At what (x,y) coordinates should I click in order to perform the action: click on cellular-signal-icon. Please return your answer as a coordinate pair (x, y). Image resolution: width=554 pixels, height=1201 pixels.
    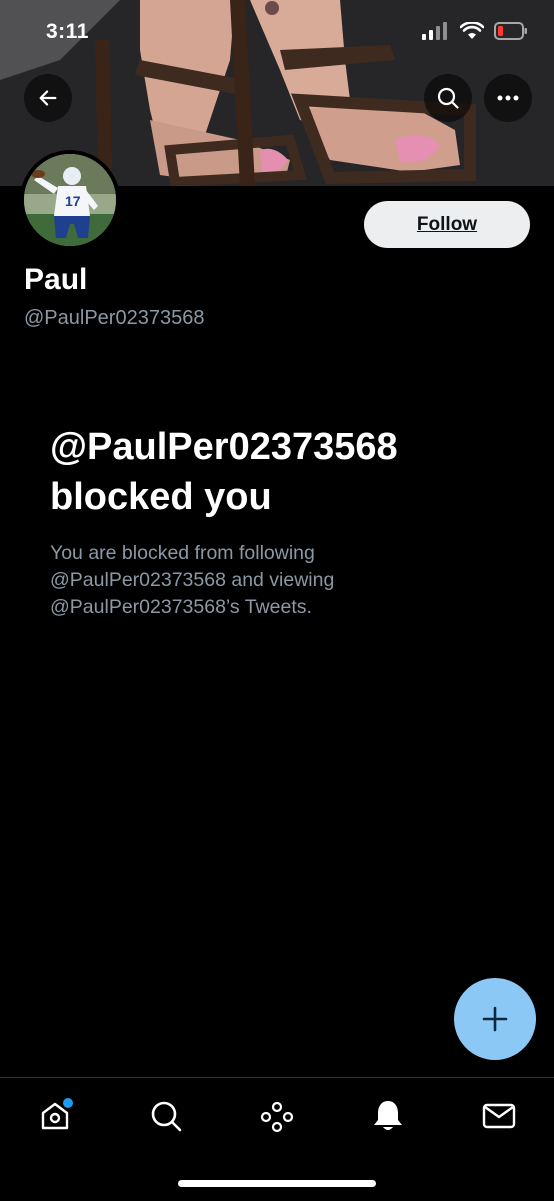
    Looking at the image, I should click on (434, 31).